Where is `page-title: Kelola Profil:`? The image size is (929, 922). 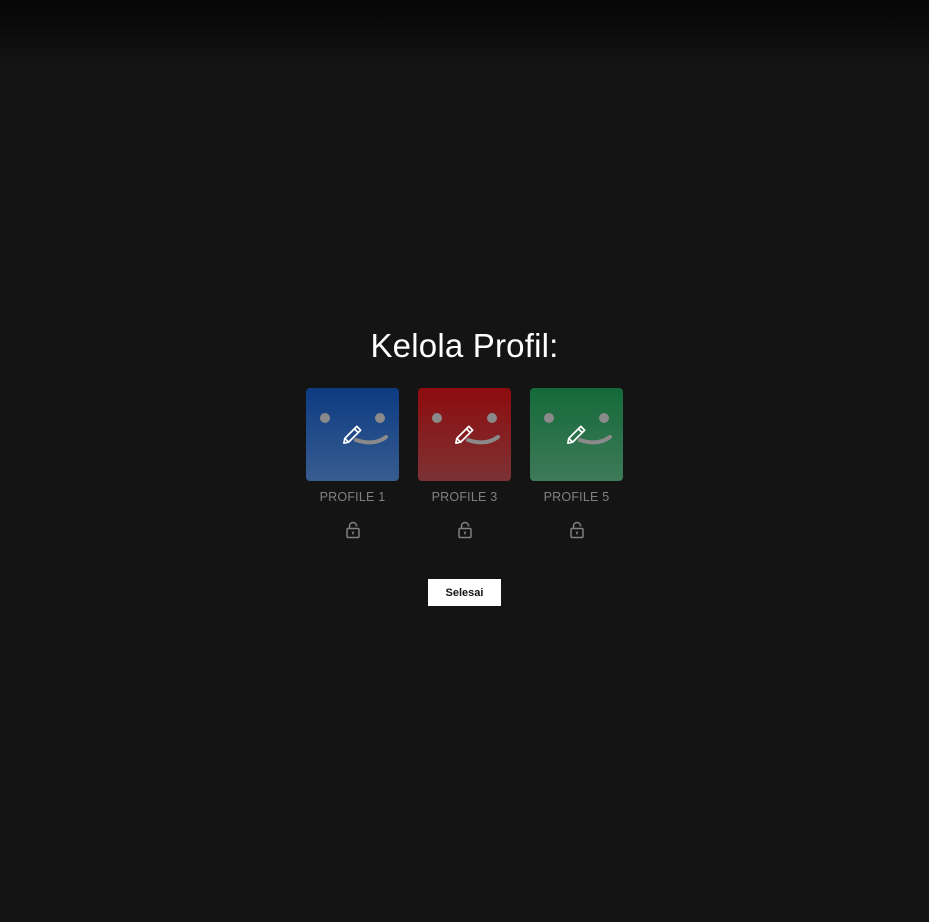 page-title: Kelola Profil: is located at coordinates (464, 345).